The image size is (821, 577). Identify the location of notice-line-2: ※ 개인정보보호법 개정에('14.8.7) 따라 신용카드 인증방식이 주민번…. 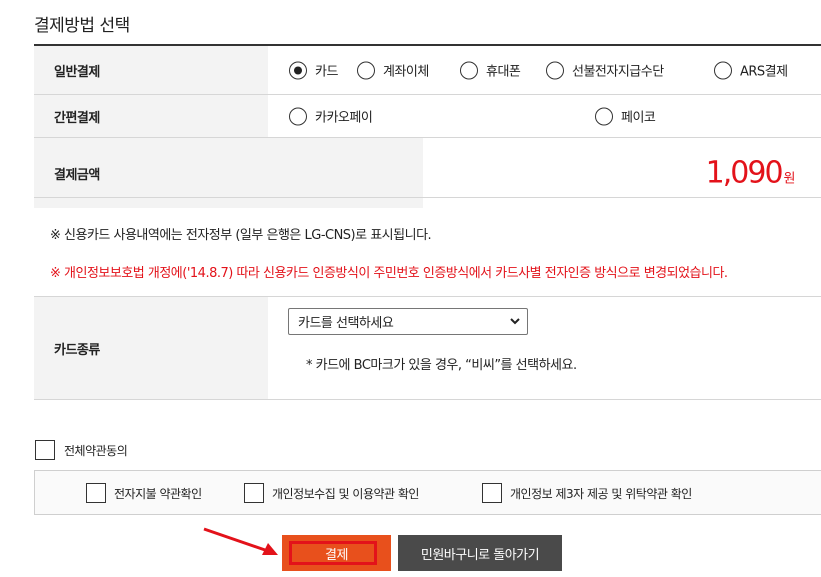
(389, 273).